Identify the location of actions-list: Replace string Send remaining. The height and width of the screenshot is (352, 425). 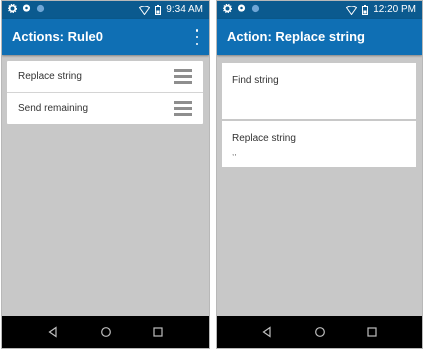
(105, 92).